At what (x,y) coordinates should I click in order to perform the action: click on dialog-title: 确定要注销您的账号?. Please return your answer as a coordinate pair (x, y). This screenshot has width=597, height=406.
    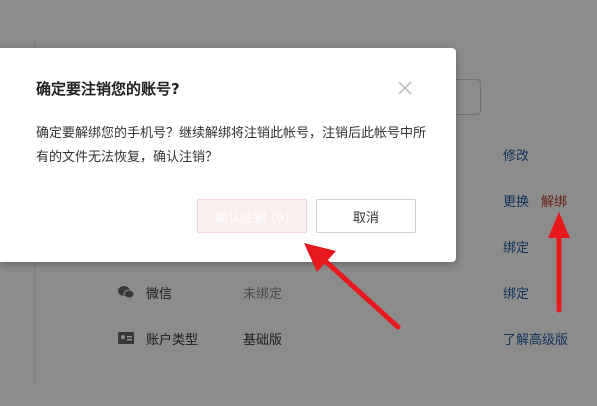
    Looking at the image, I should click on (108, 89).